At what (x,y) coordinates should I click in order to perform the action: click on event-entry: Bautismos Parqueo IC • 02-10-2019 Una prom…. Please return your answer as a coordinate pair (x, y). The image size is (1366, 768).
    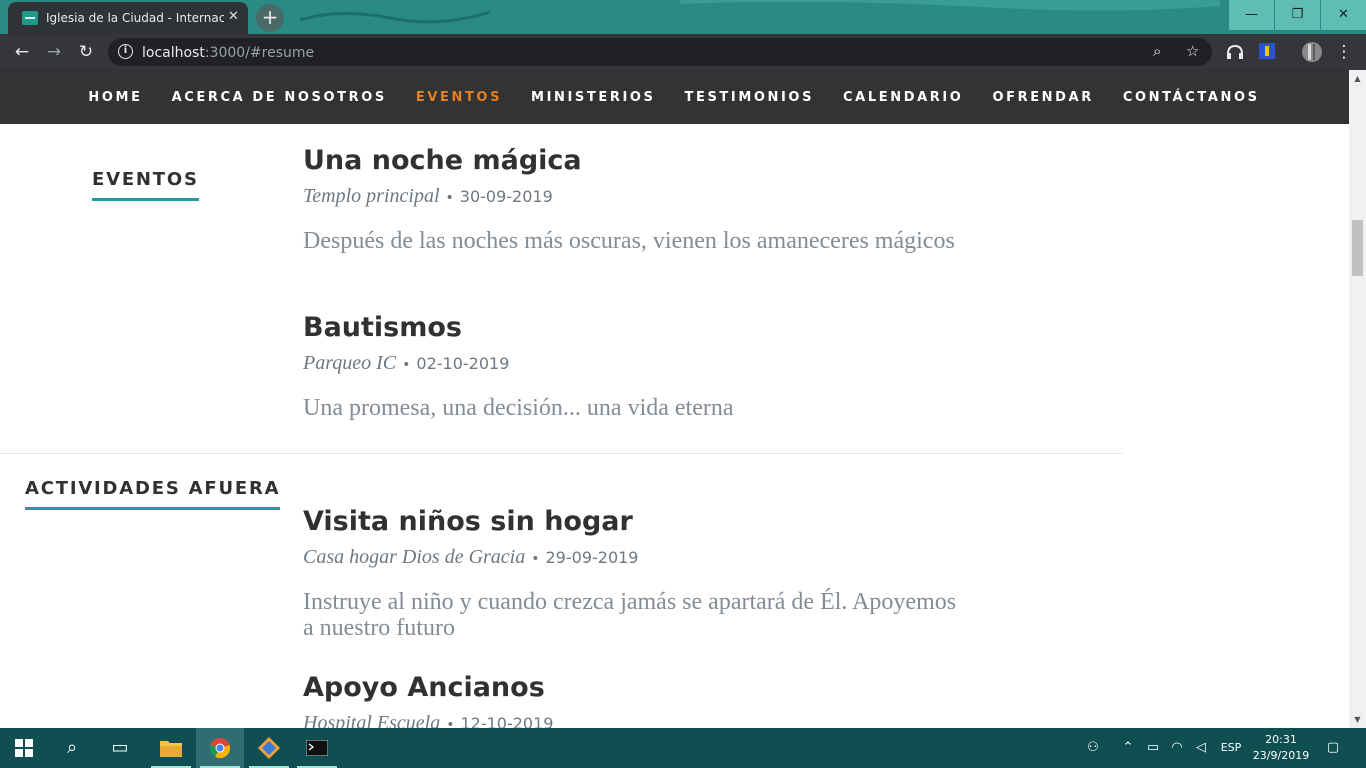
    Looking at the image, I should click on (633, 366).